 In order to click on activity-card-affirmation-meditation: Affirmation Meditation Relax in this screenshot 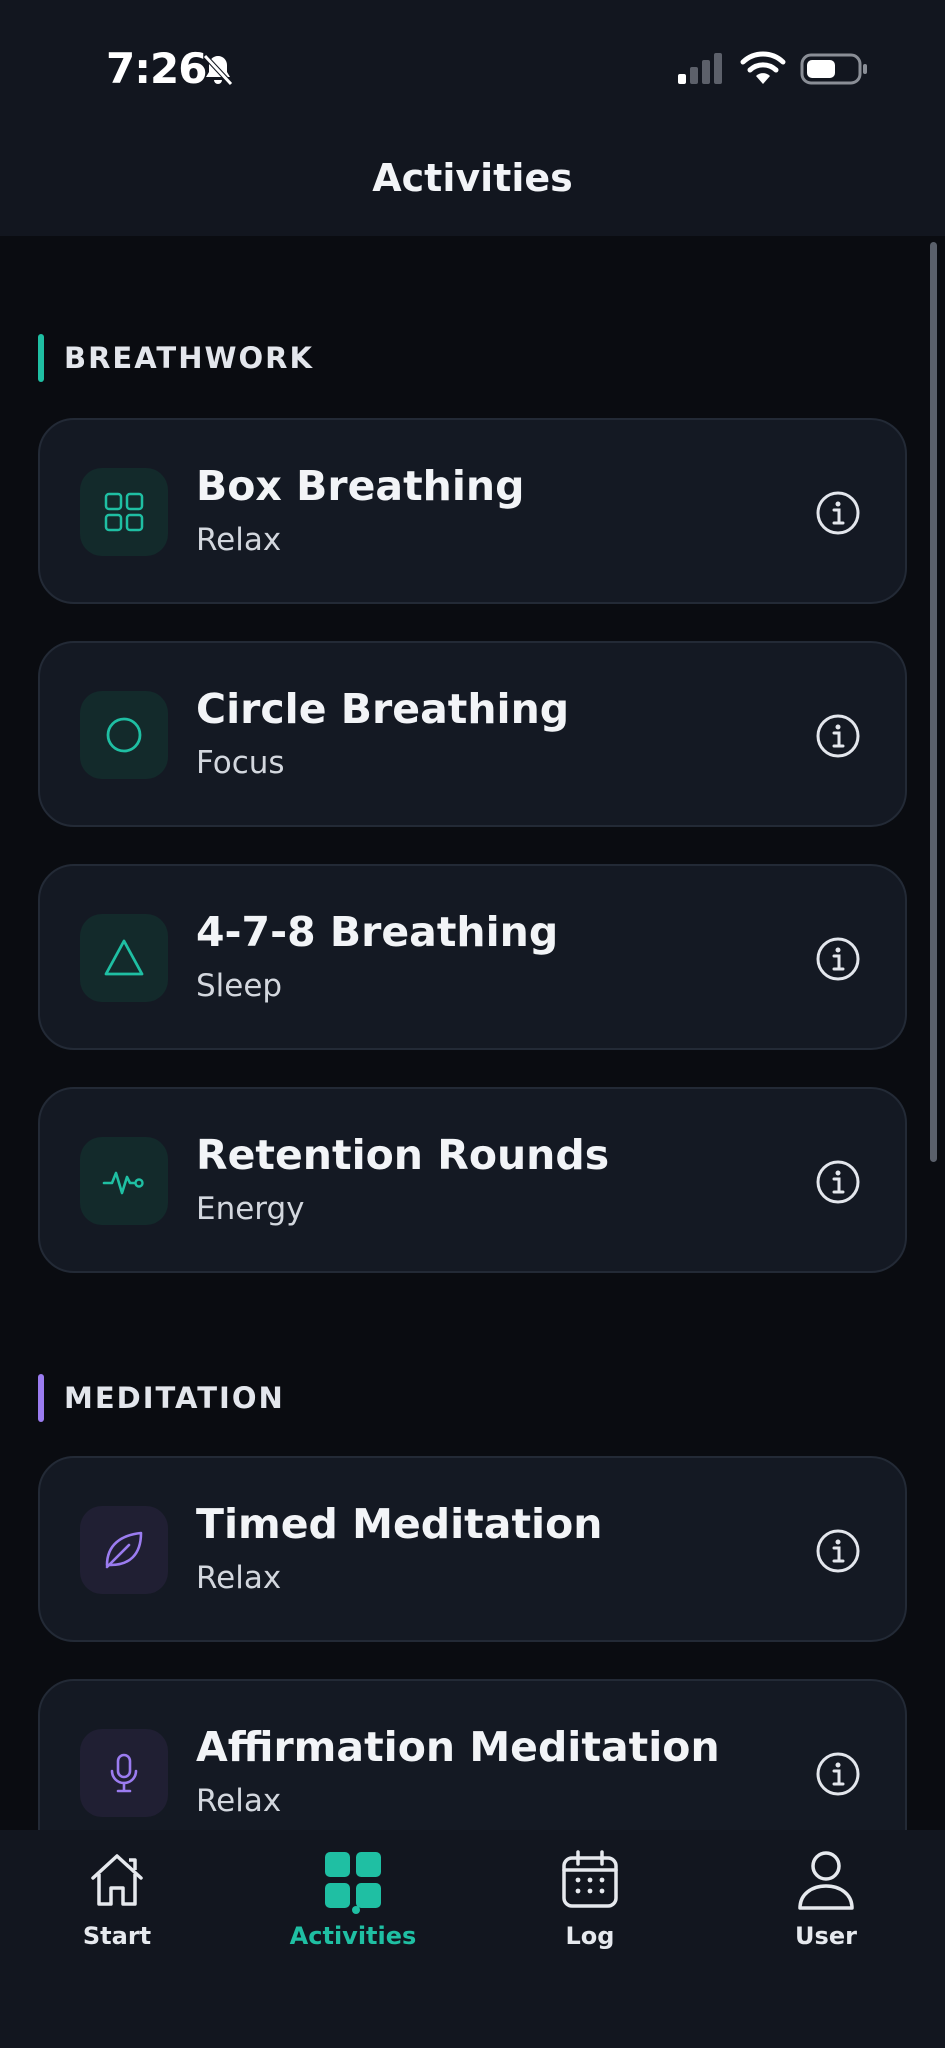, I will do `click(472, 1754)`.